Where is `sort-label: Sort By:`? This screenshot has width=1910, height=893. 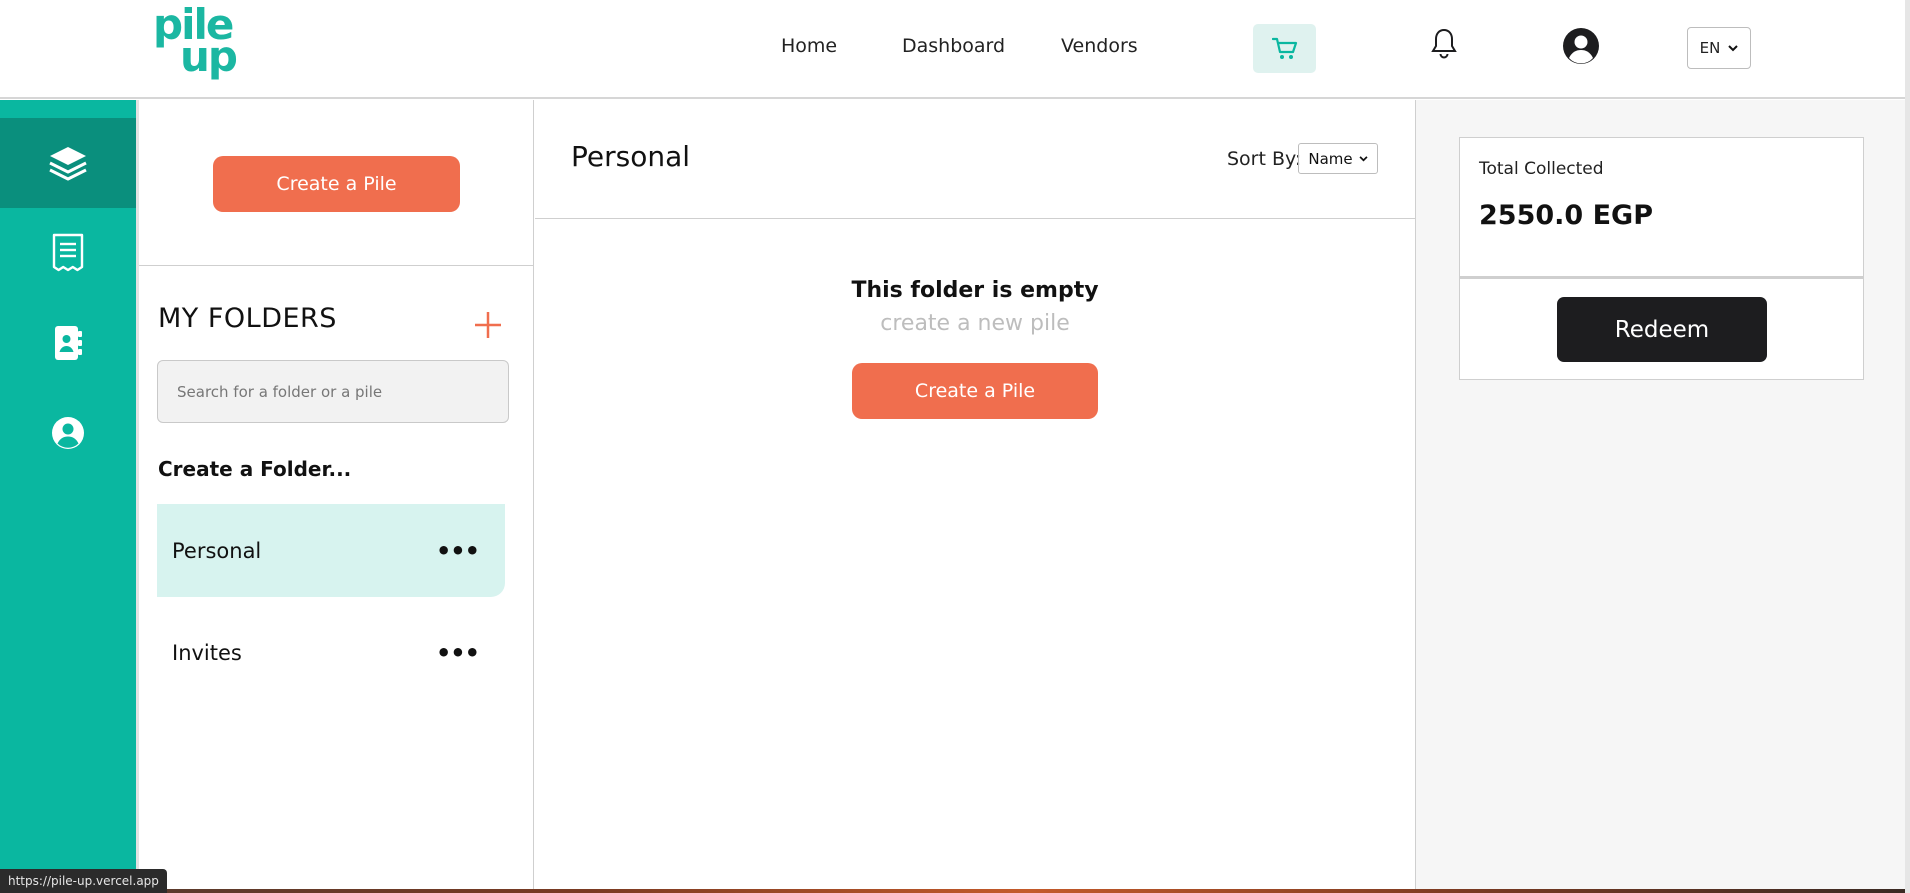 sort-label: Sort By: is located at coordinates (1264, 159).